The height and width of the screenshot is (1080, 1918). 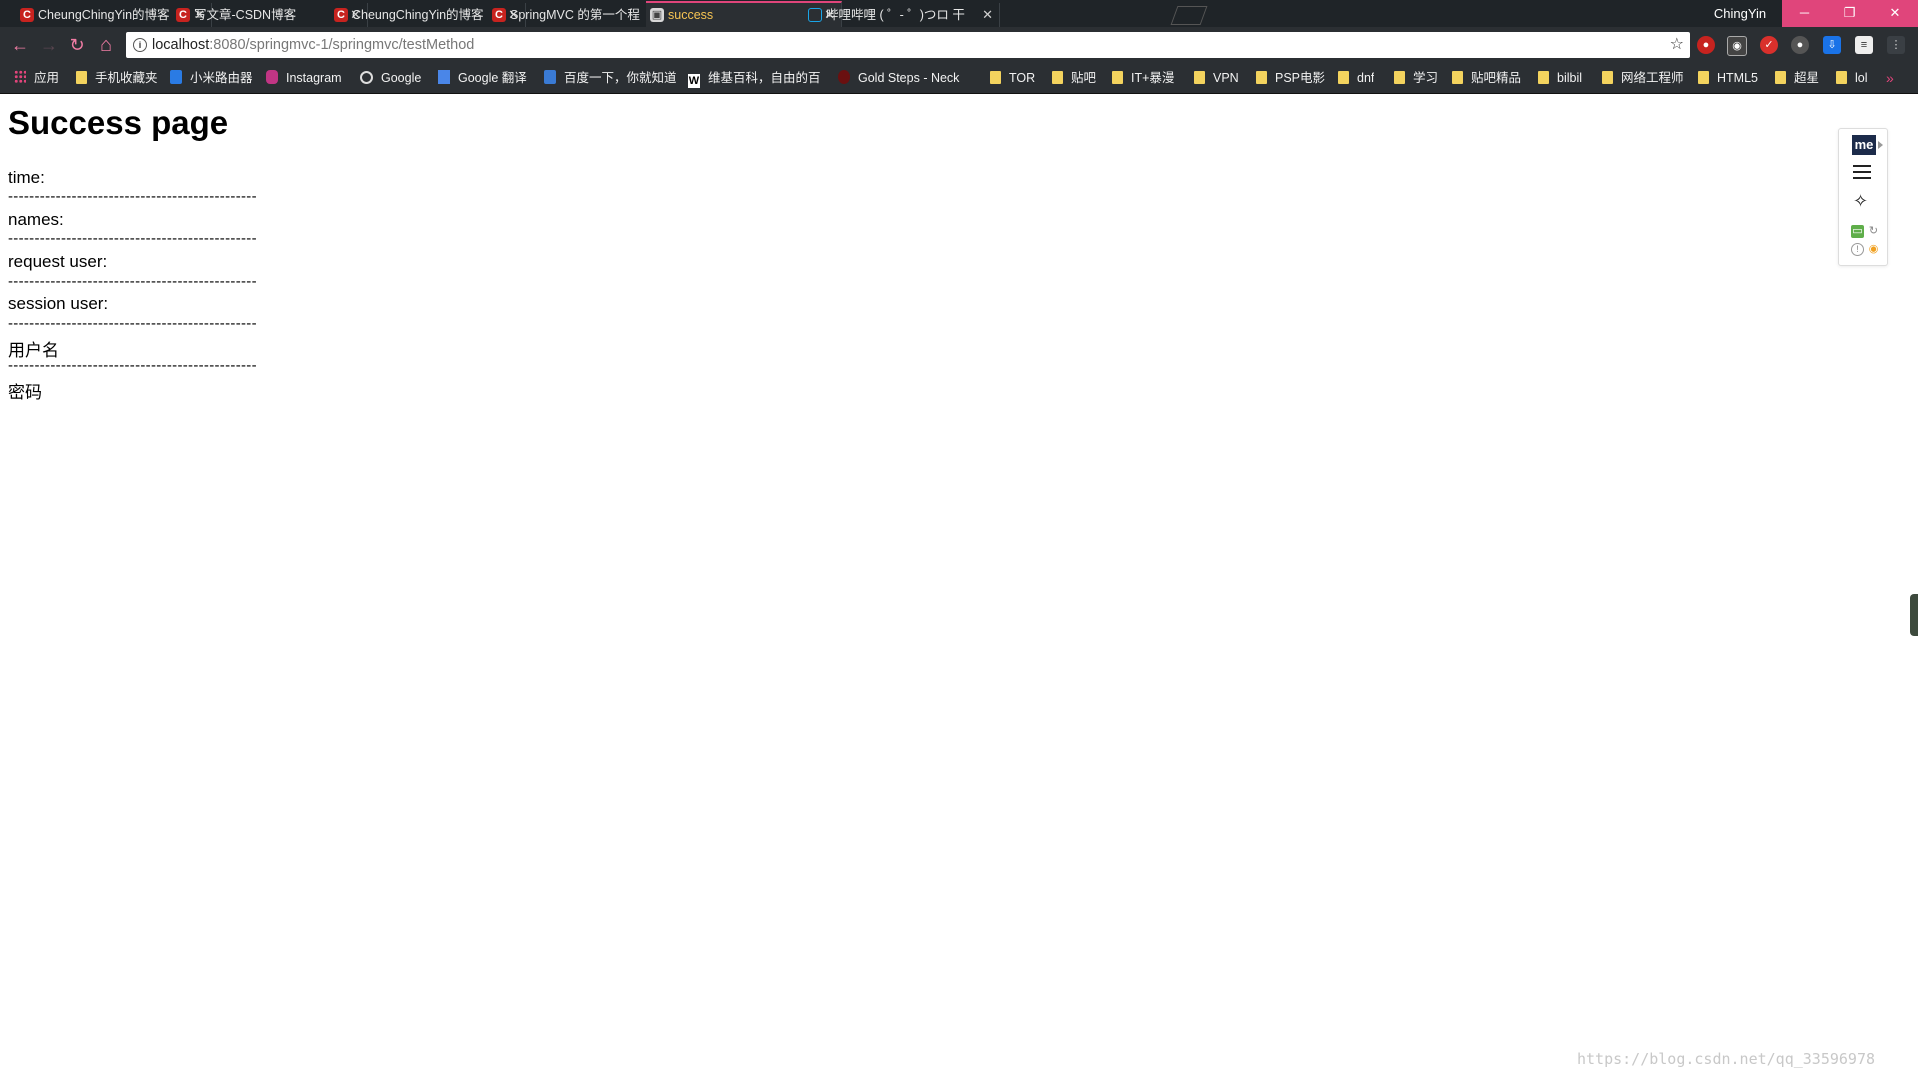 I want to click on bookmark-mobile-favorites: 手机收藏夹, so click(x=117, y=78).